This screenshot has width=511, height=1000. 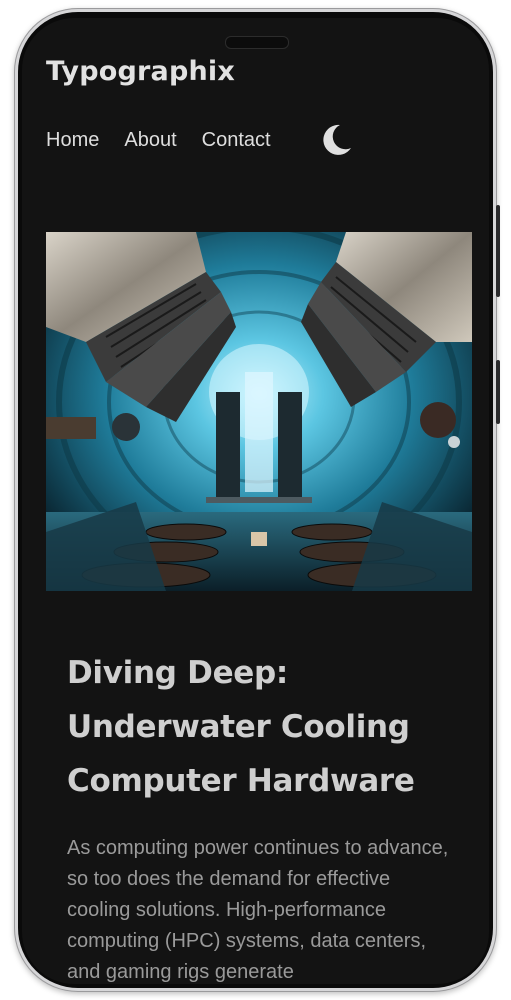 What do you see at coordinates (150, 140) in the screenshot?
I see `nav-about-link: About` at bounding box center [150, 140].